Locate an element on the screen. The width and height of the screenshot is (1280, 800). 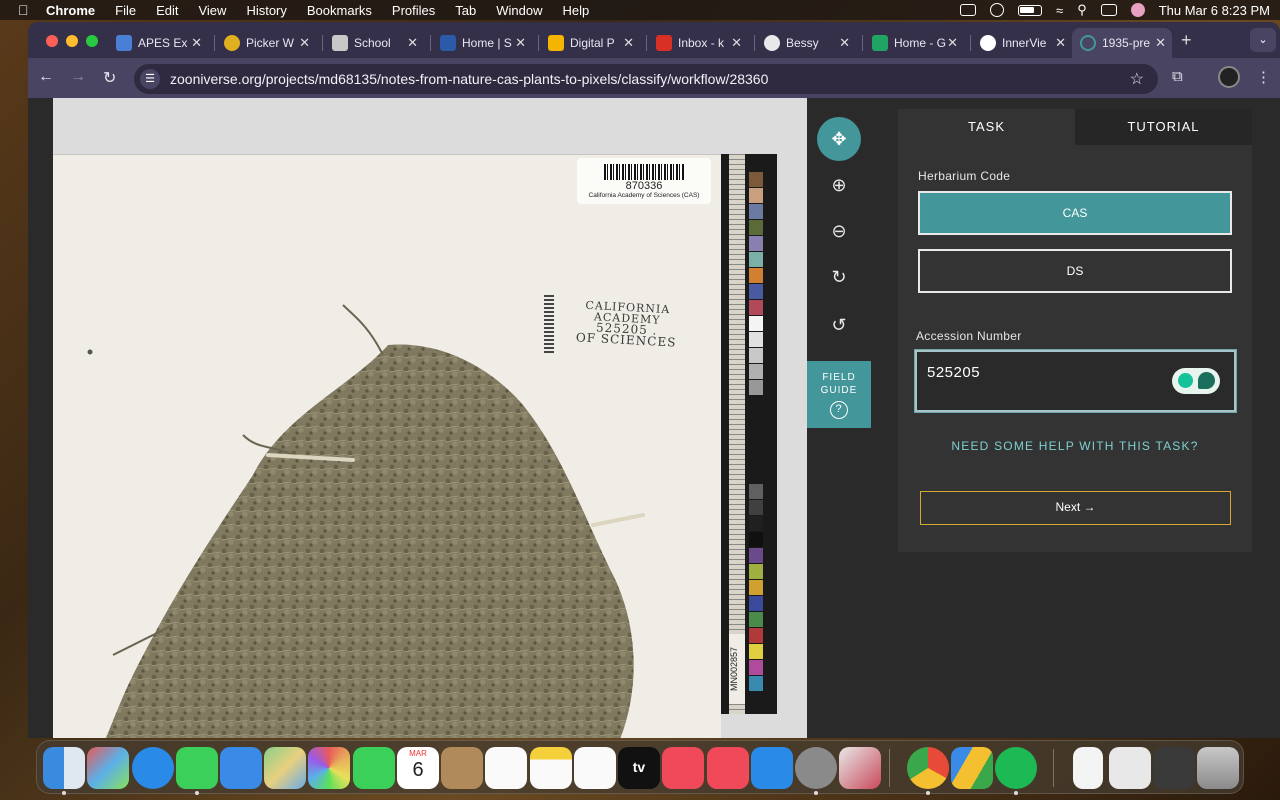
bookmark-star-icon: ☆ is located at coordinates (1137, 79).